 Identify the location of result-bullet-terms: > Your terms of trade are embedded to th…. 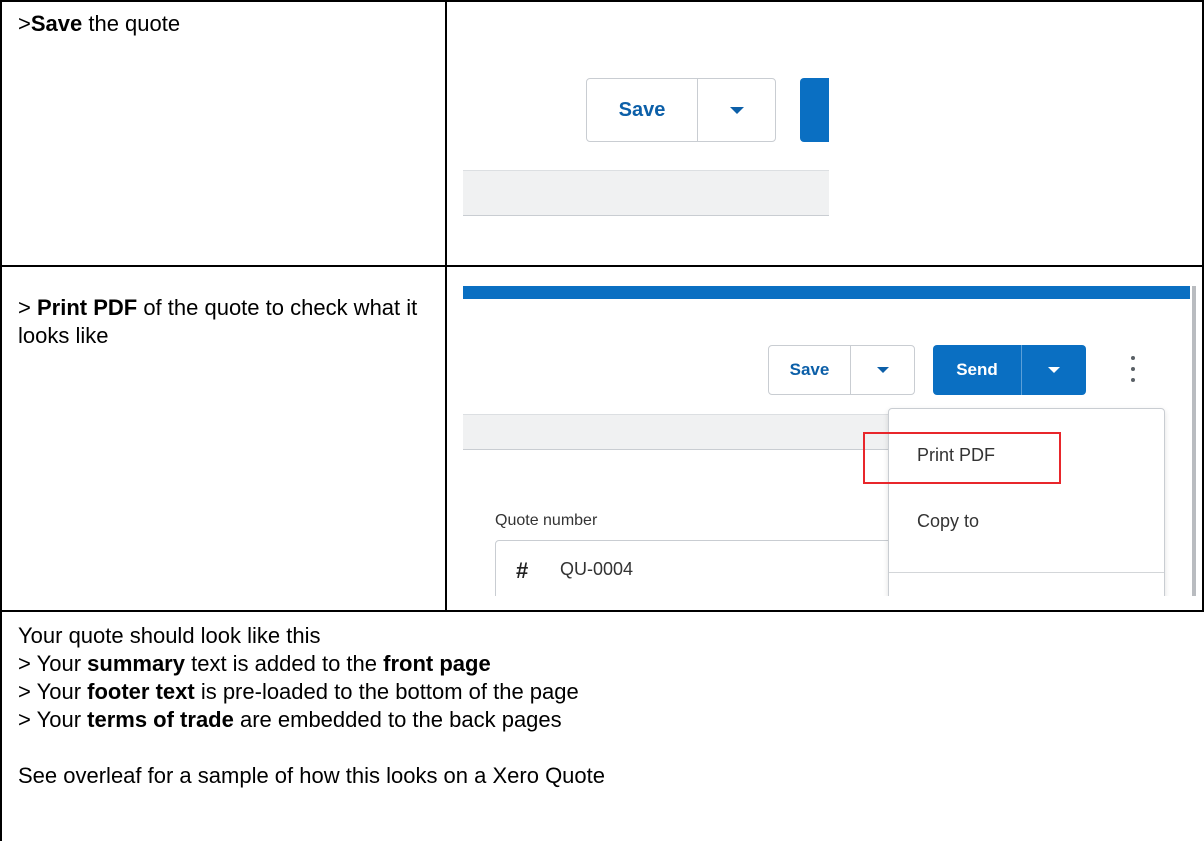
(290, 719).